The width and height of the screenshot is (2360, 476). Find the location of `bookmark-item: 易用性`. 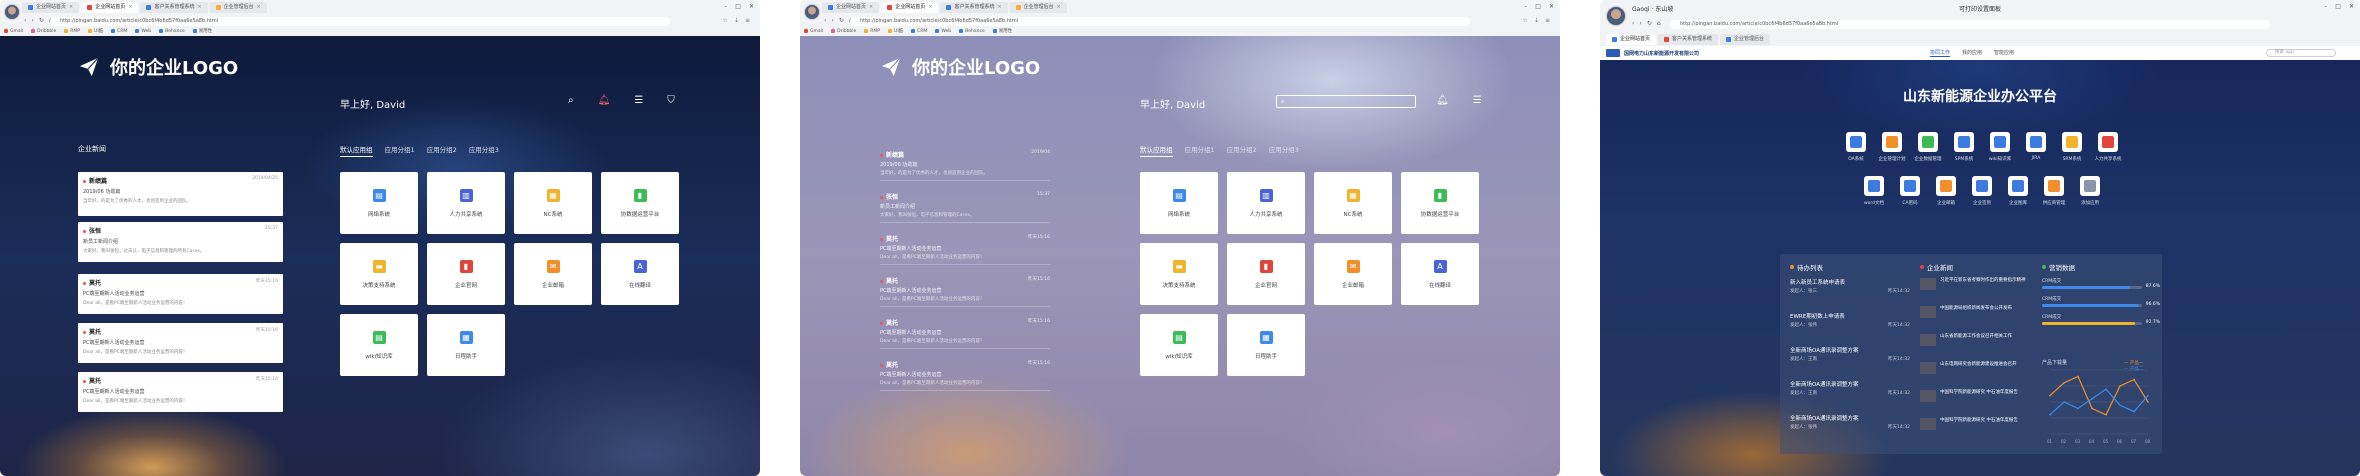

bookmark-item: 易用性 is located at coordinates (202, 31).